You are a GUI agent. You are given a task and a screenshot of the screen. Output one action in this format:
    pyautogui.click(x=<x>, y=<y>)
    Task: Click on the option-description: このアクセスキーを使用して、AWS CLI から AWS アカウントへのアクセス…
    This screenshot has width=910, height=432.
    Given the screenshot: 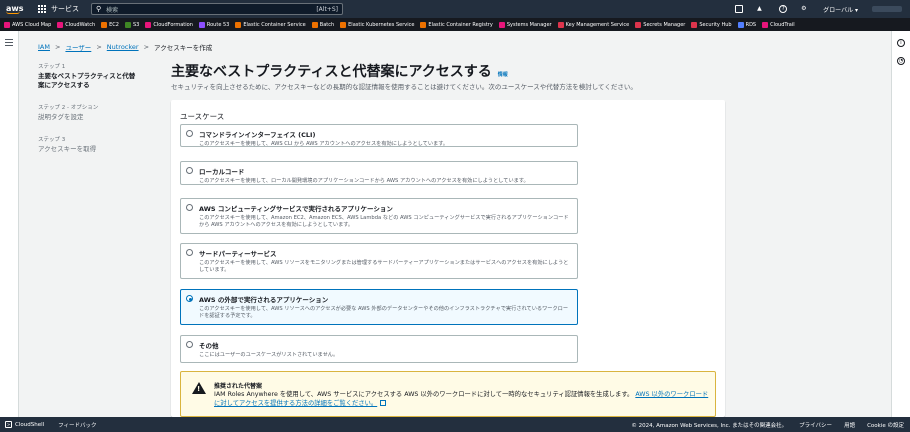 What is the action you would take?
    pyautogui.click(x=324, y=144)
    